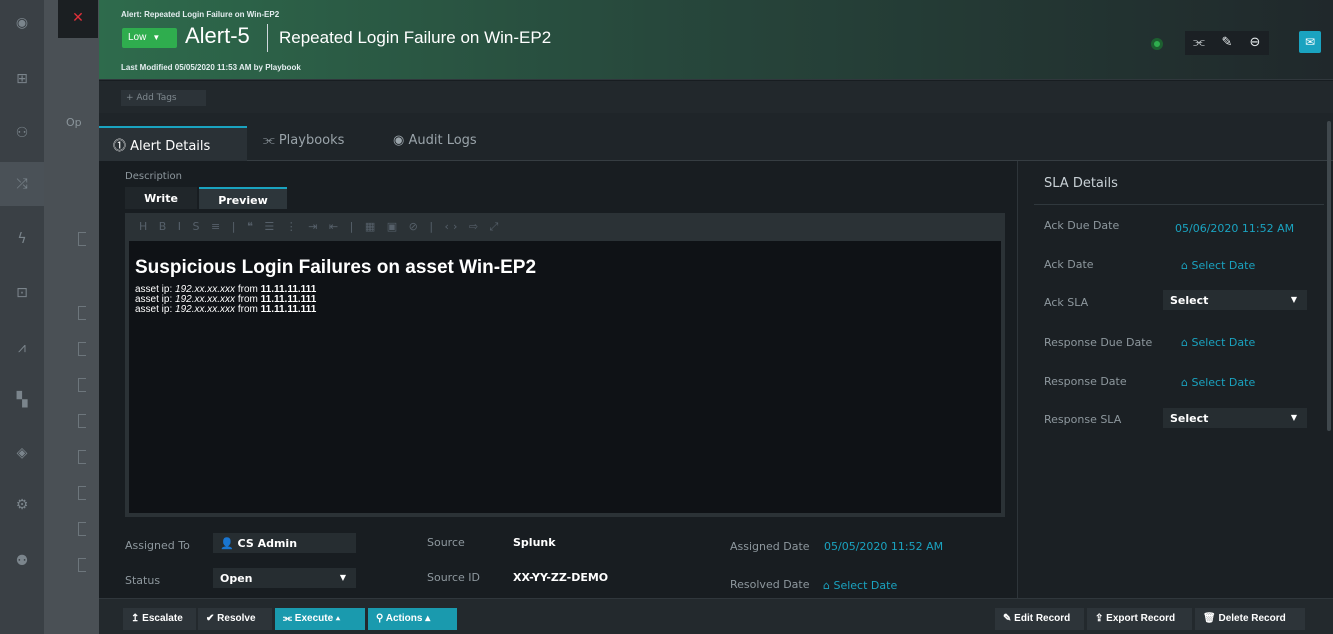 Image resolution: width=1333 pixels, height=634 pixels. Describe the element at coordinates (1139, 619) in the screenshot. I see `export-record-button: ⇪ Export Record` at that location.